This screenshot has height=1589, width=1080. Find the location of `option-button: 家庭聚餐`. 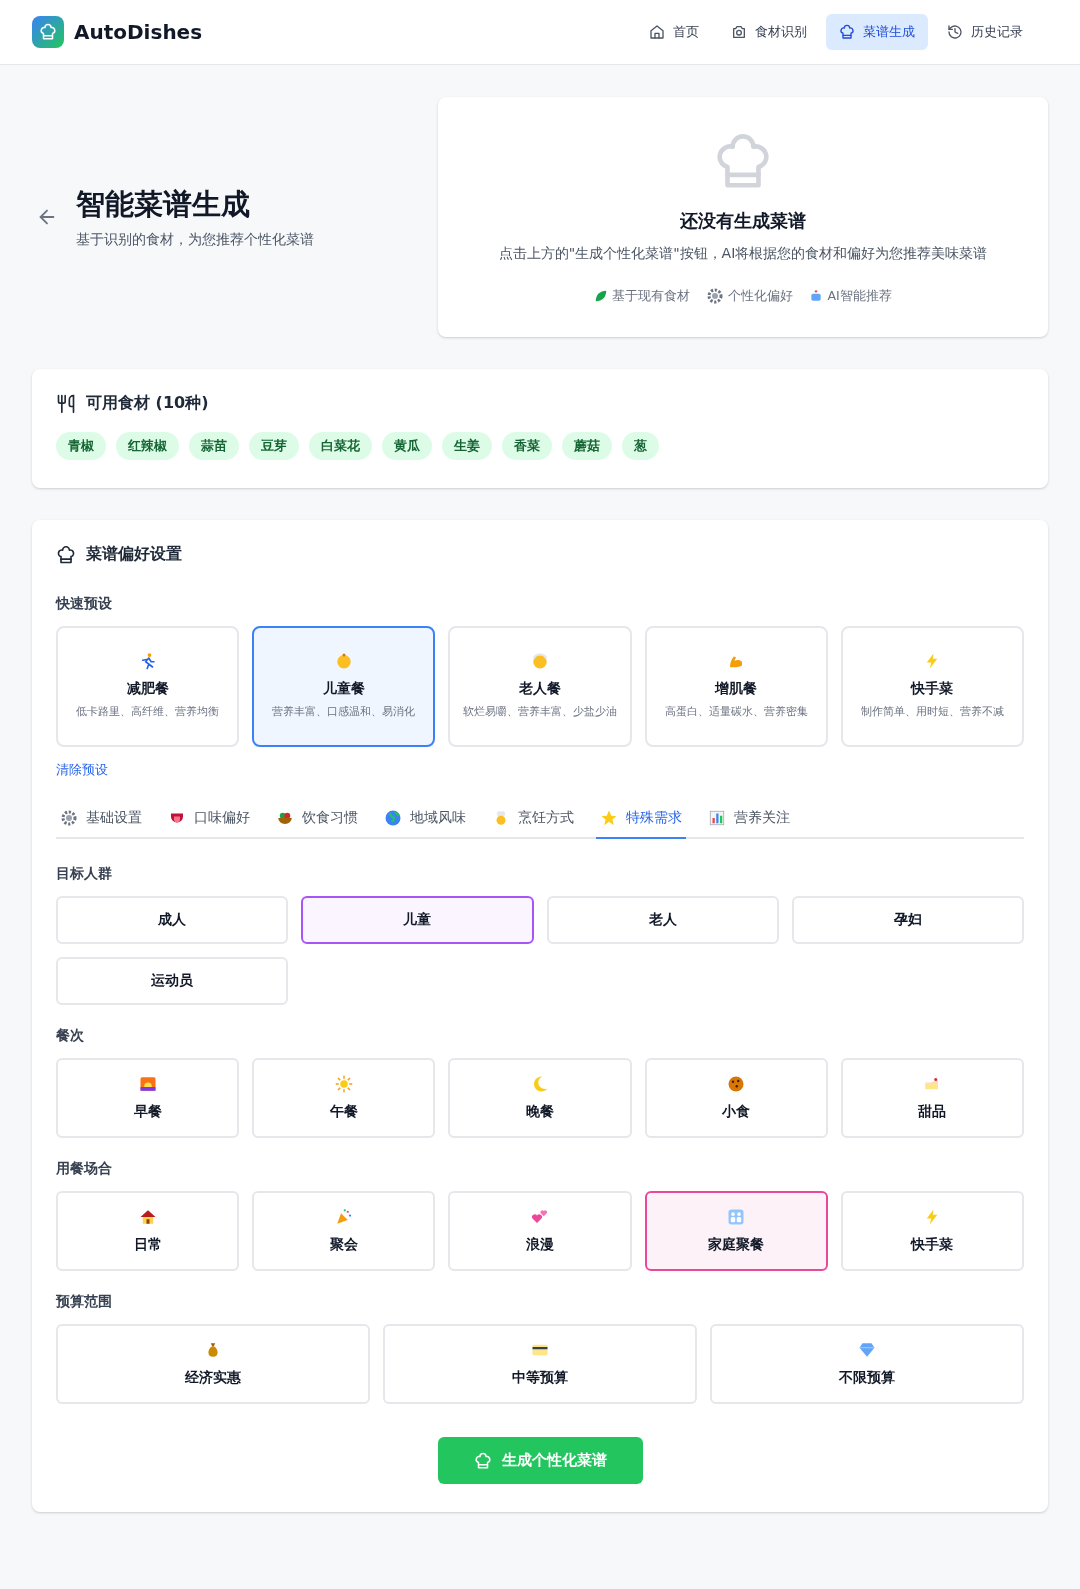

option-button: 家庭聚餐 is located at coordinates (736, 1231).